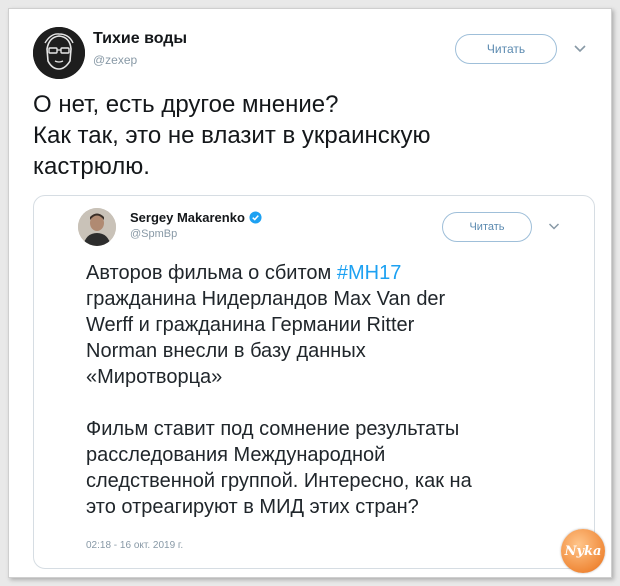 This screenshot has height=586, width=620. I want to click on author-avatar, so click(59, 53).